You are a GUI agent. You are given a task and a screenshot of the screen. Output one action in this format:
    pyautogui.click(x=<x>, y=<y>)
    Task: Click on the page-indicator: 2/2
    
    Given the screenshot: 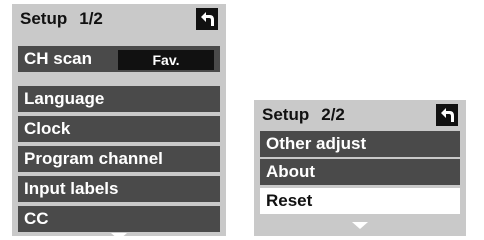 What is the action you would take?
    pyautogui.click(x=333, y=114)
    